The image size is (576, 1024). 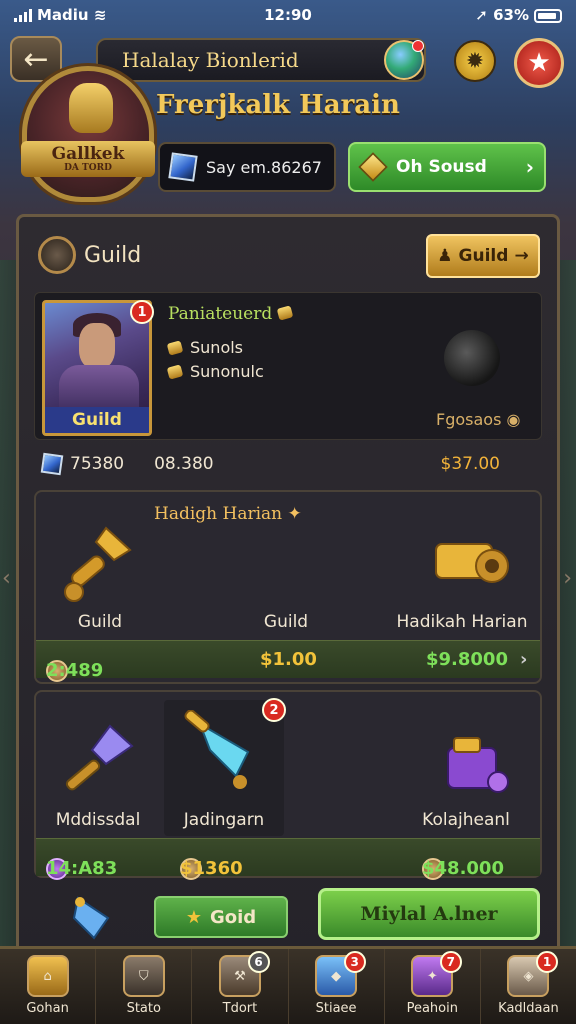 I want to click on carrier: Madiu ≋, so click(x=60, y=15).